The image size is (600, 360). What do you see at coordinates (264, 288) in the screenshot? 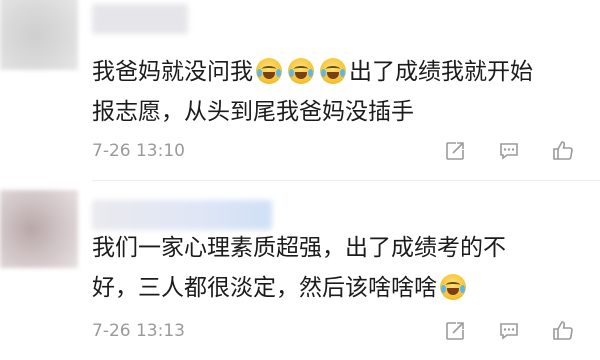
I see `comment-text-line: 好，三人都很淡定，然后该啥啥啥` at bounding box center [264, 288].